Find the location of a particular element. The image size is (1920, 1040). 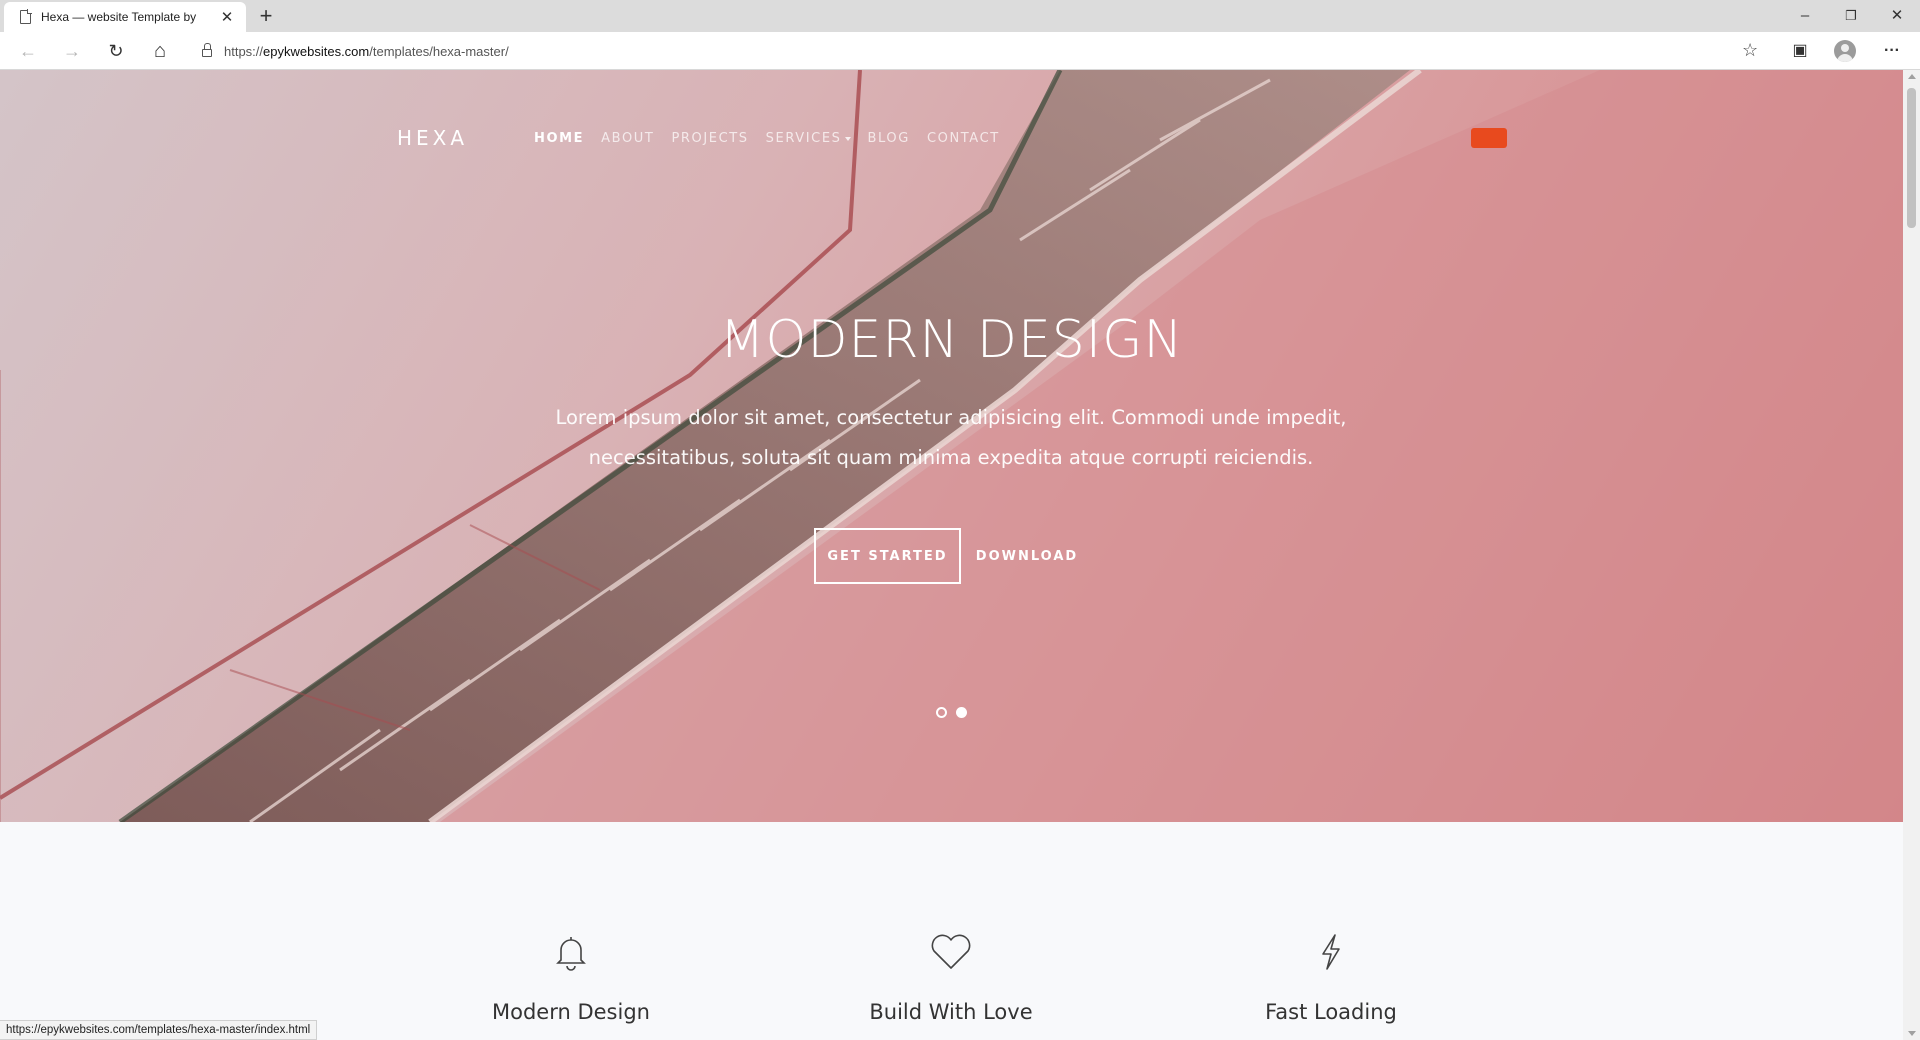

download-button: DOWNLOAD is located at coordinates (1027, 556).